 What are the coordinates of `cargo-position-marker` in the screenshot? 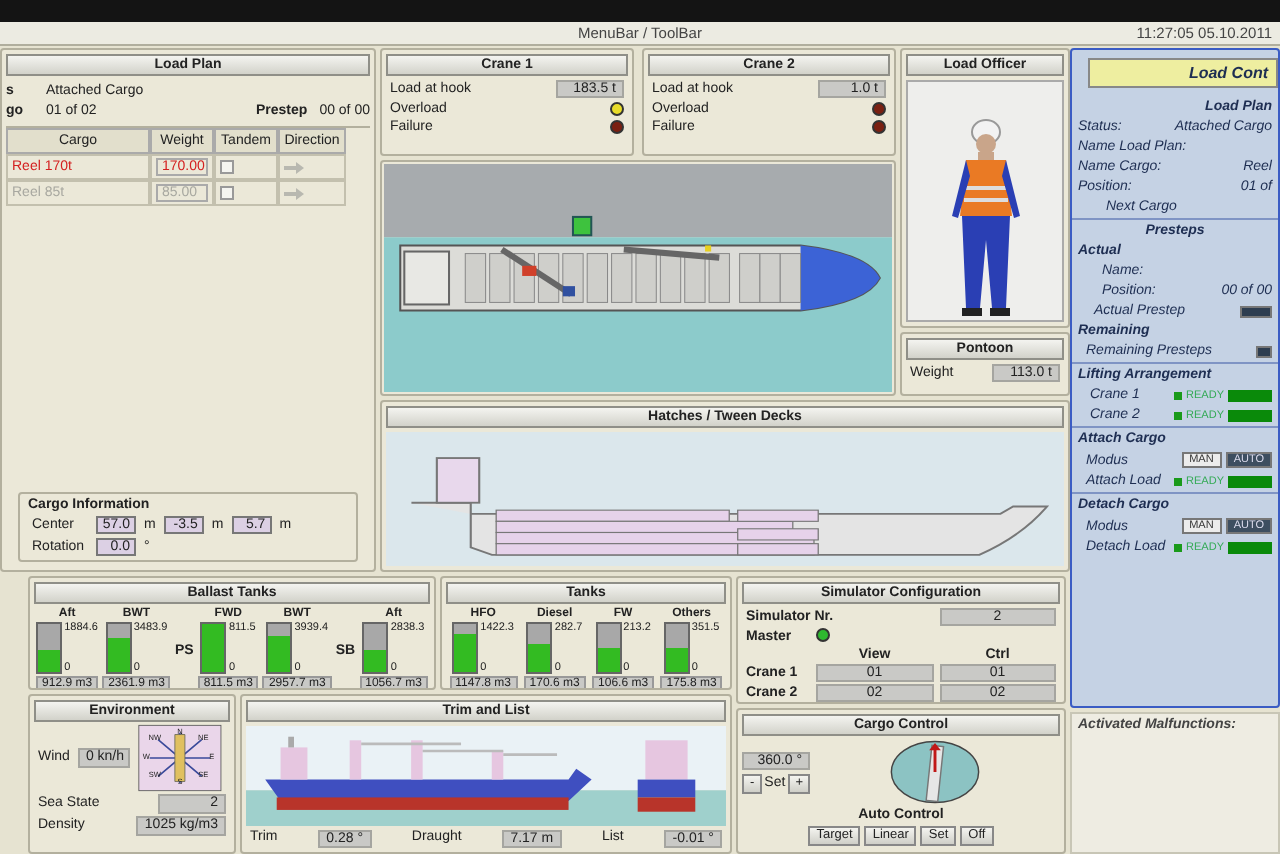 It's located at (582, 226).